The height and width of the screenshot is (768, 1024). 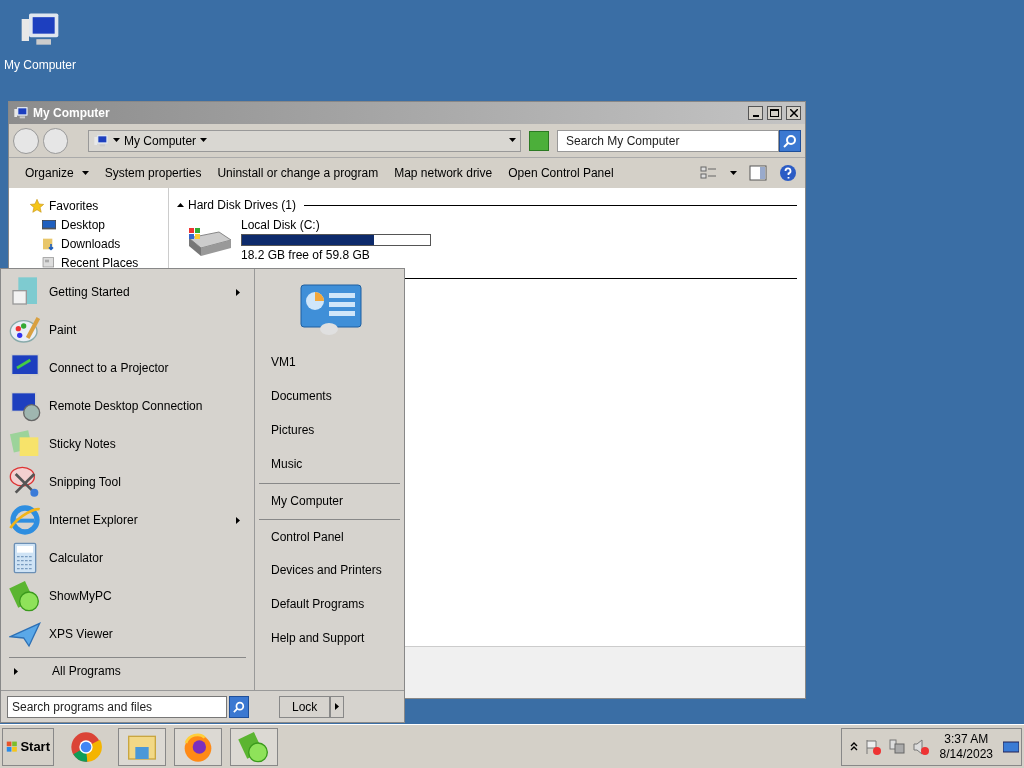 I want to click on all-programs-item: All Programs, so click(x=131, y=671).